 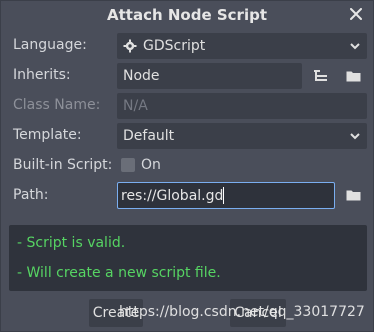 I want to click on status-valid-text: - Script is valid., so click(x=71, y=243).